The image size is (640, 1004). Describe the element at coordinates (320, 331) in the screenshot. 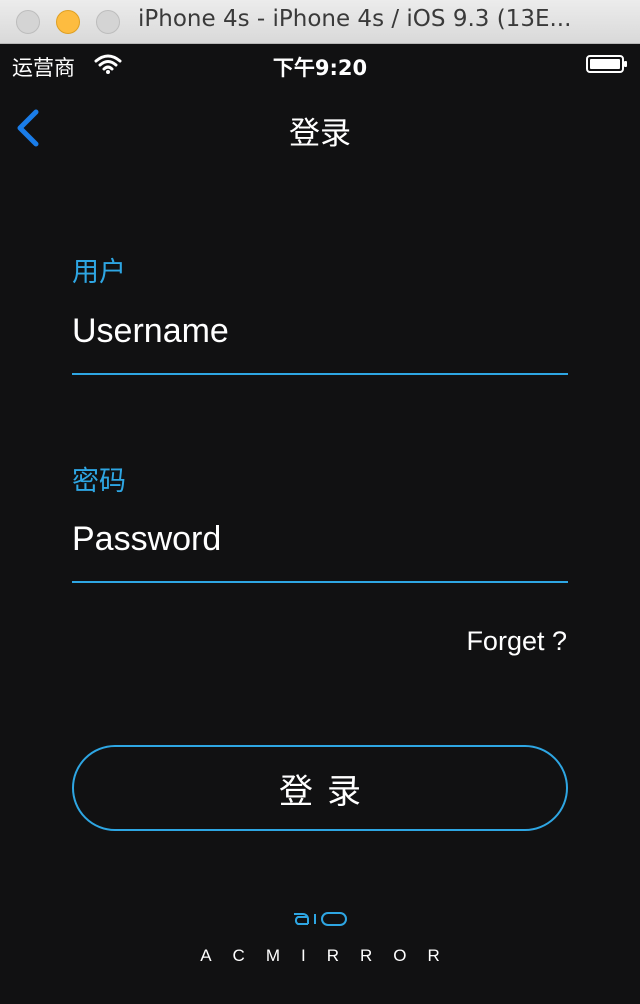

I see `username-input` at that location.